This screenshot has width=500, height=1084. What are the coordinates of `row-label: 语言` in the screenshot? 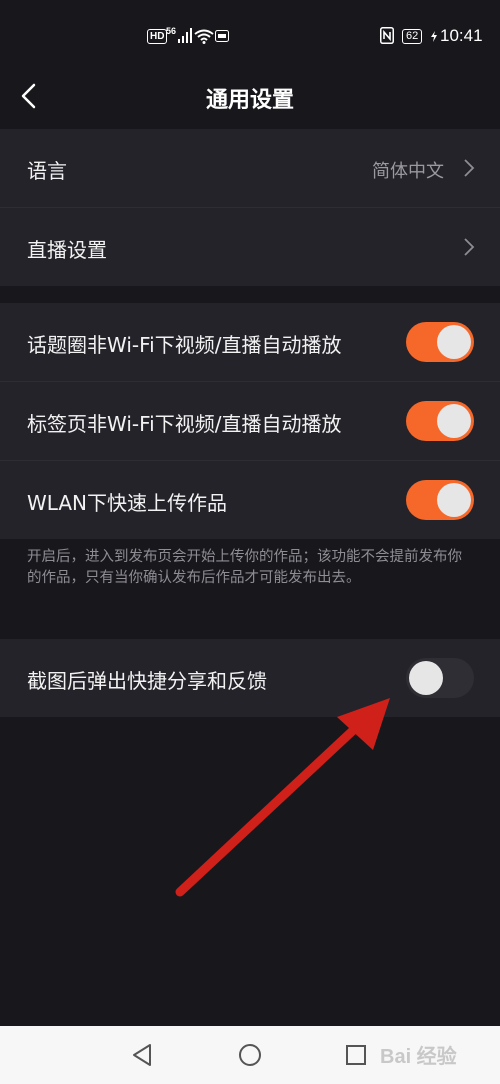 It's located at (47, 171).